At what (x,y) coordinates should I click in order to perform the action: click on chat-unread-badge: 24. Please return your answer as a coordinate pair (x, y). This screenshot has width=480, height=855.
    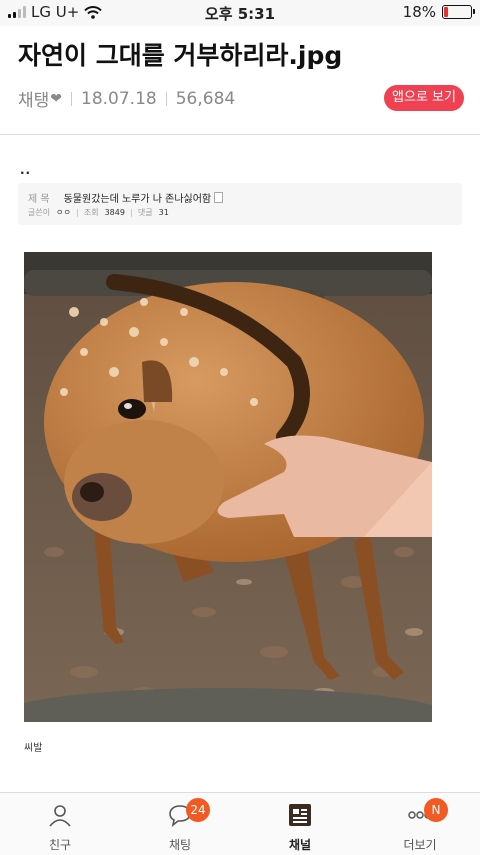
    Looking at the image, I should click on (198, 810).